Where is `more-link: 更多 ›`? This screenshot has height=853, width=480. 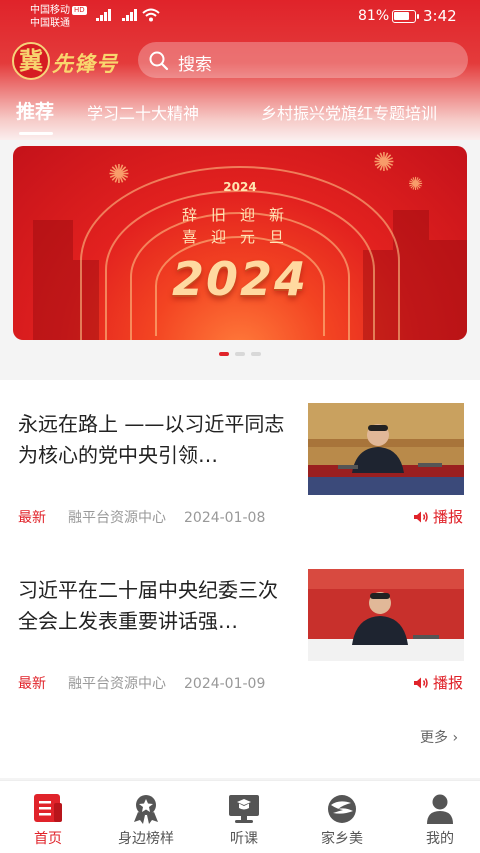
more-link: 更多 › is located at coordinates (439, 737).